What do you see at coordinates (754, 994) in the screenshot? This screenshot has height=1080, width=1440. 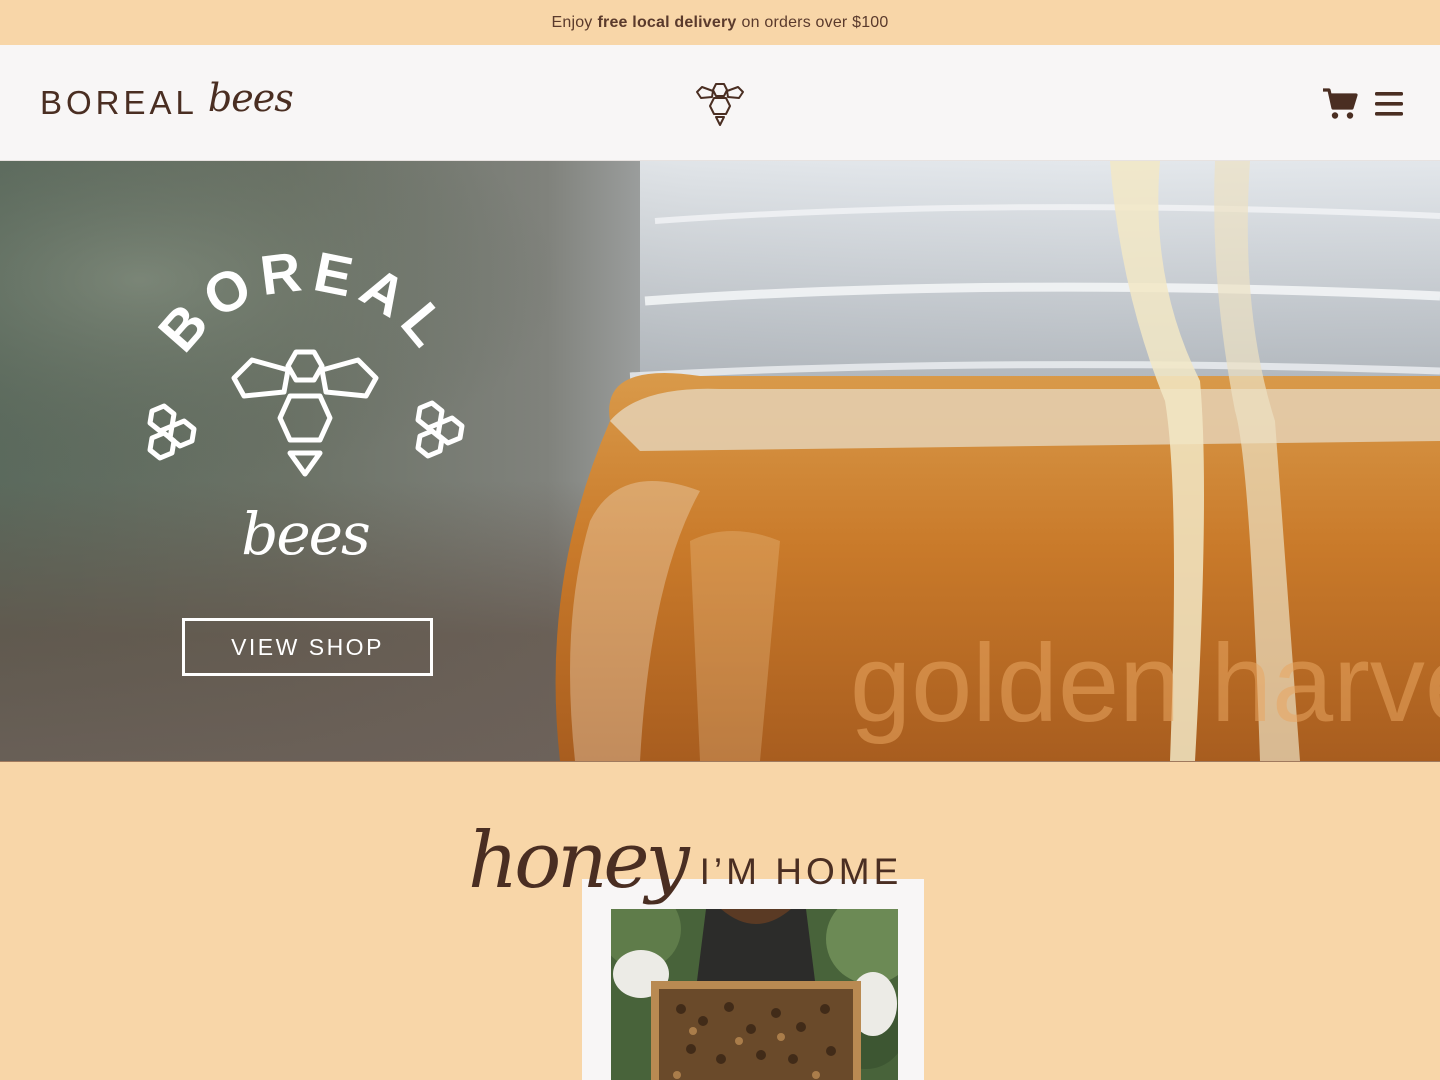 I see `beekeeper-photo` at bounding box center [754, 994].